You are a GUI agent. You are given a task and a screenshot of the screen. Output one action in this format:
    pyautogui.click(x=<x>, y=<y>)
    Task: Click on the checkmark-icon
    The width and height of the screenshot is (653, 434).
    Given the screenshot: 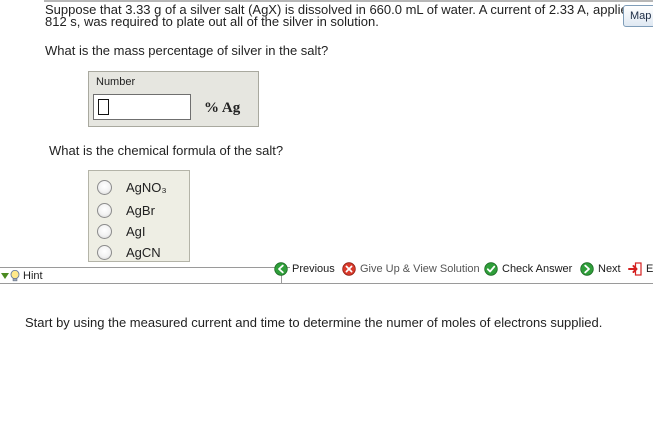 What is the action you would take?
    pyautogui.click(x=491, y=269)
    